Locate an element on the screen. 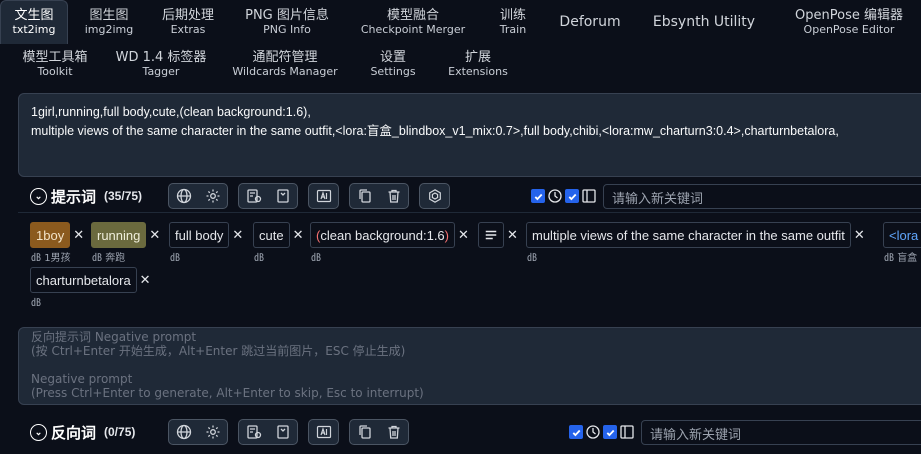 The width and height of the screenshot is (921, 454). tab-toolkit: 模型工具箱 Toolkit is located at coordinates (55, 64).